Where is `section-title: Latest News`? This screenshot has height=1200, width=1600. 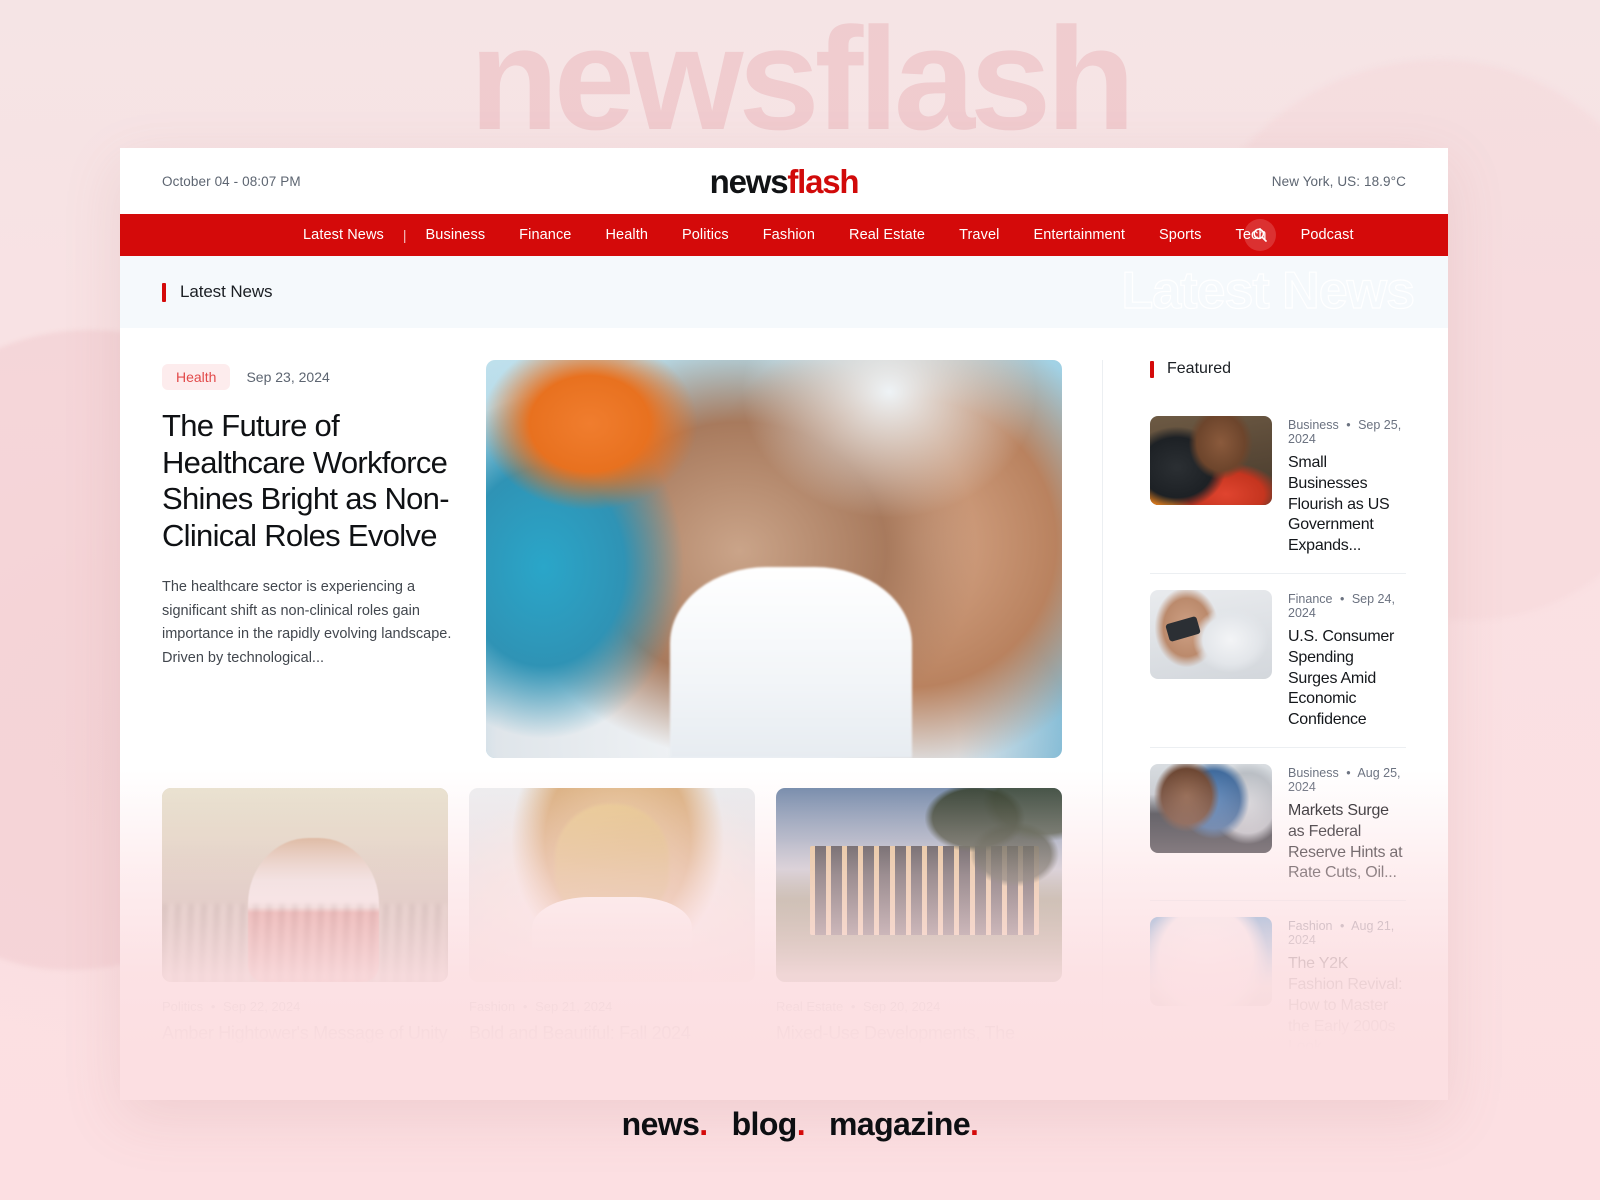 section-title: Latest News is located at coordinates (226, 291).